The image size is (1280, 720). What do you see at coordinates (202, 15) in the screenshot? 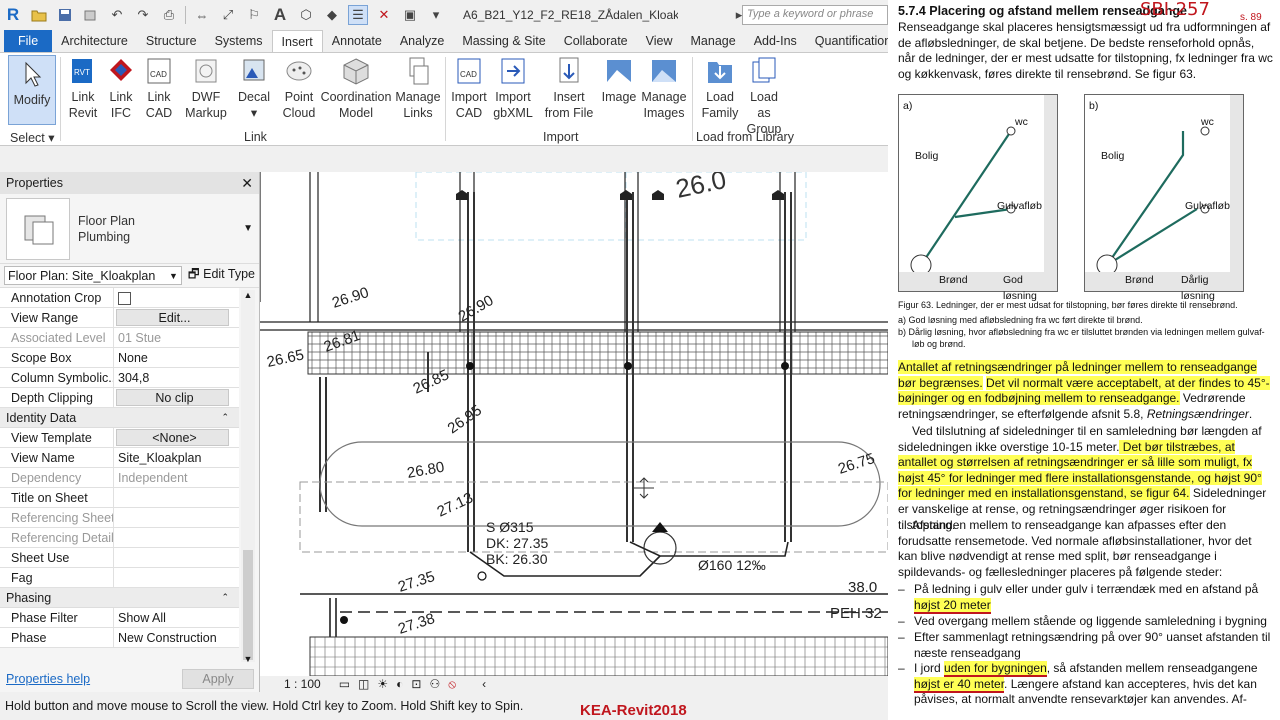
I see `measure-icon: ⇔` at bounding box center [202, 15].